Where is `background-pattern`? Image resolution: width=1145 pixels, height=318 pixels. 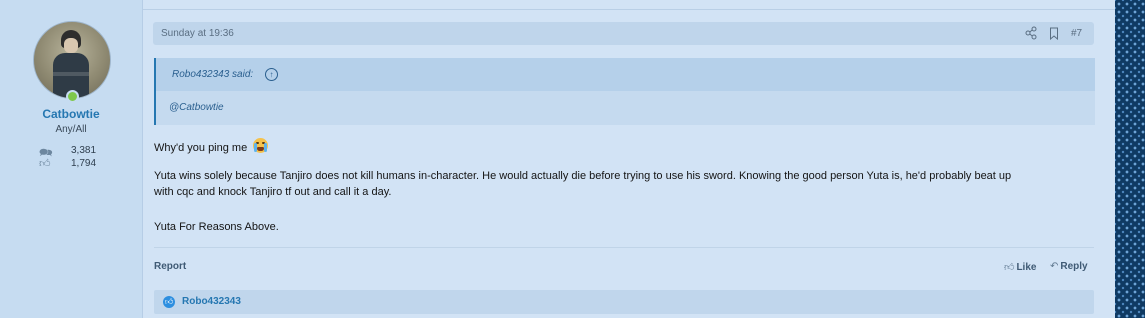 background-pattern is located at coordinates (1130, 159).